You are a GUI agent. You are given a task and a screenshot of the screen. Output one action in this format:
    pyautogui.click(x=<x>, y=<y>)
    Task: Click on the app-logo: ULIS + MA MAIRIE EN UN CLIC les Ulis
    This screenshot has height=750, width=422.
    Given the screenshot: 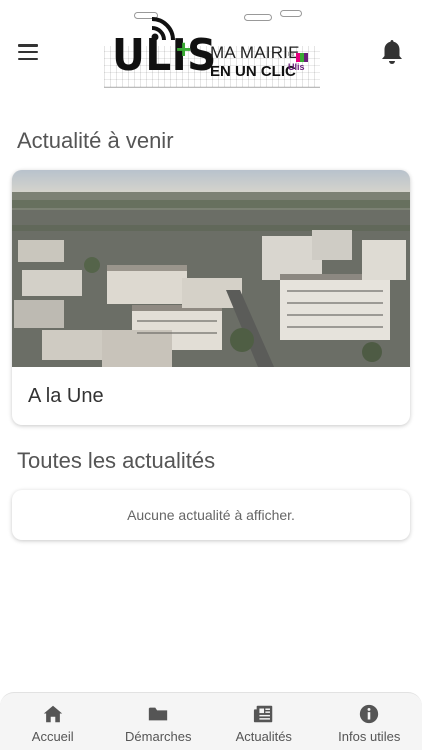 What is the action you would take?
    pyautogui.click(x=212, y=48)
    